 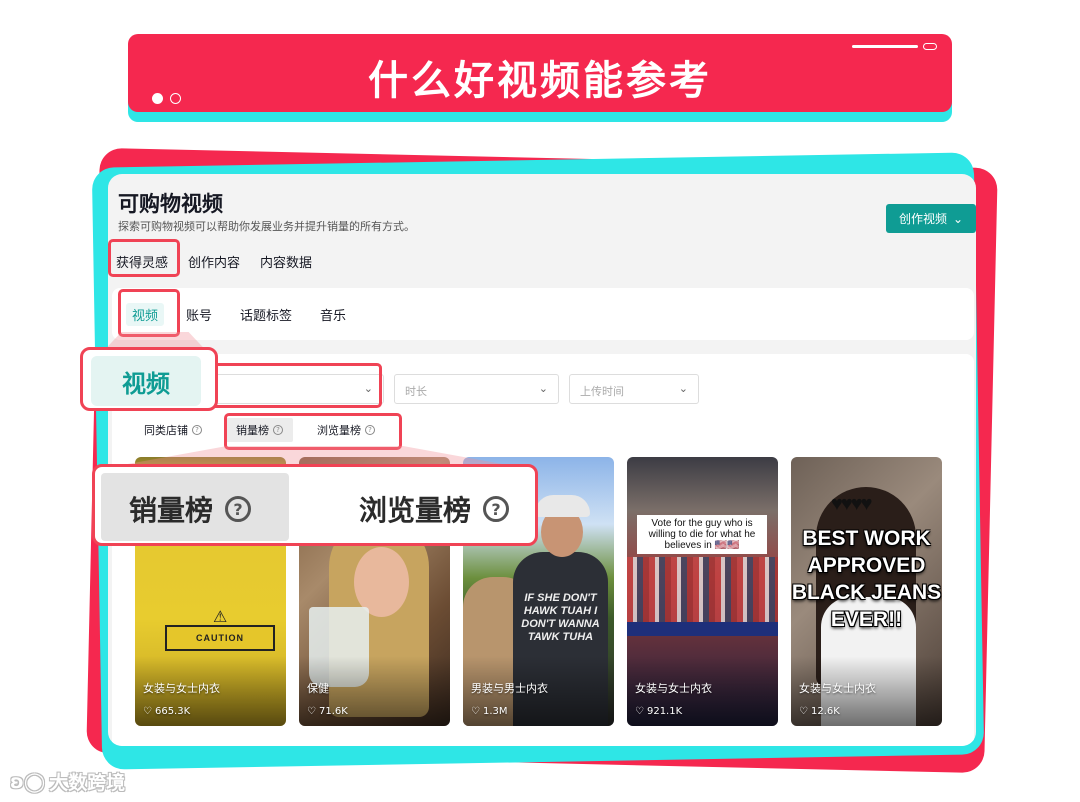 What do you see at coordinates (634, 389) in the screenshot?
I see `upload-time-select: 上传时间 ⌄` at bounding box center [634, 389].